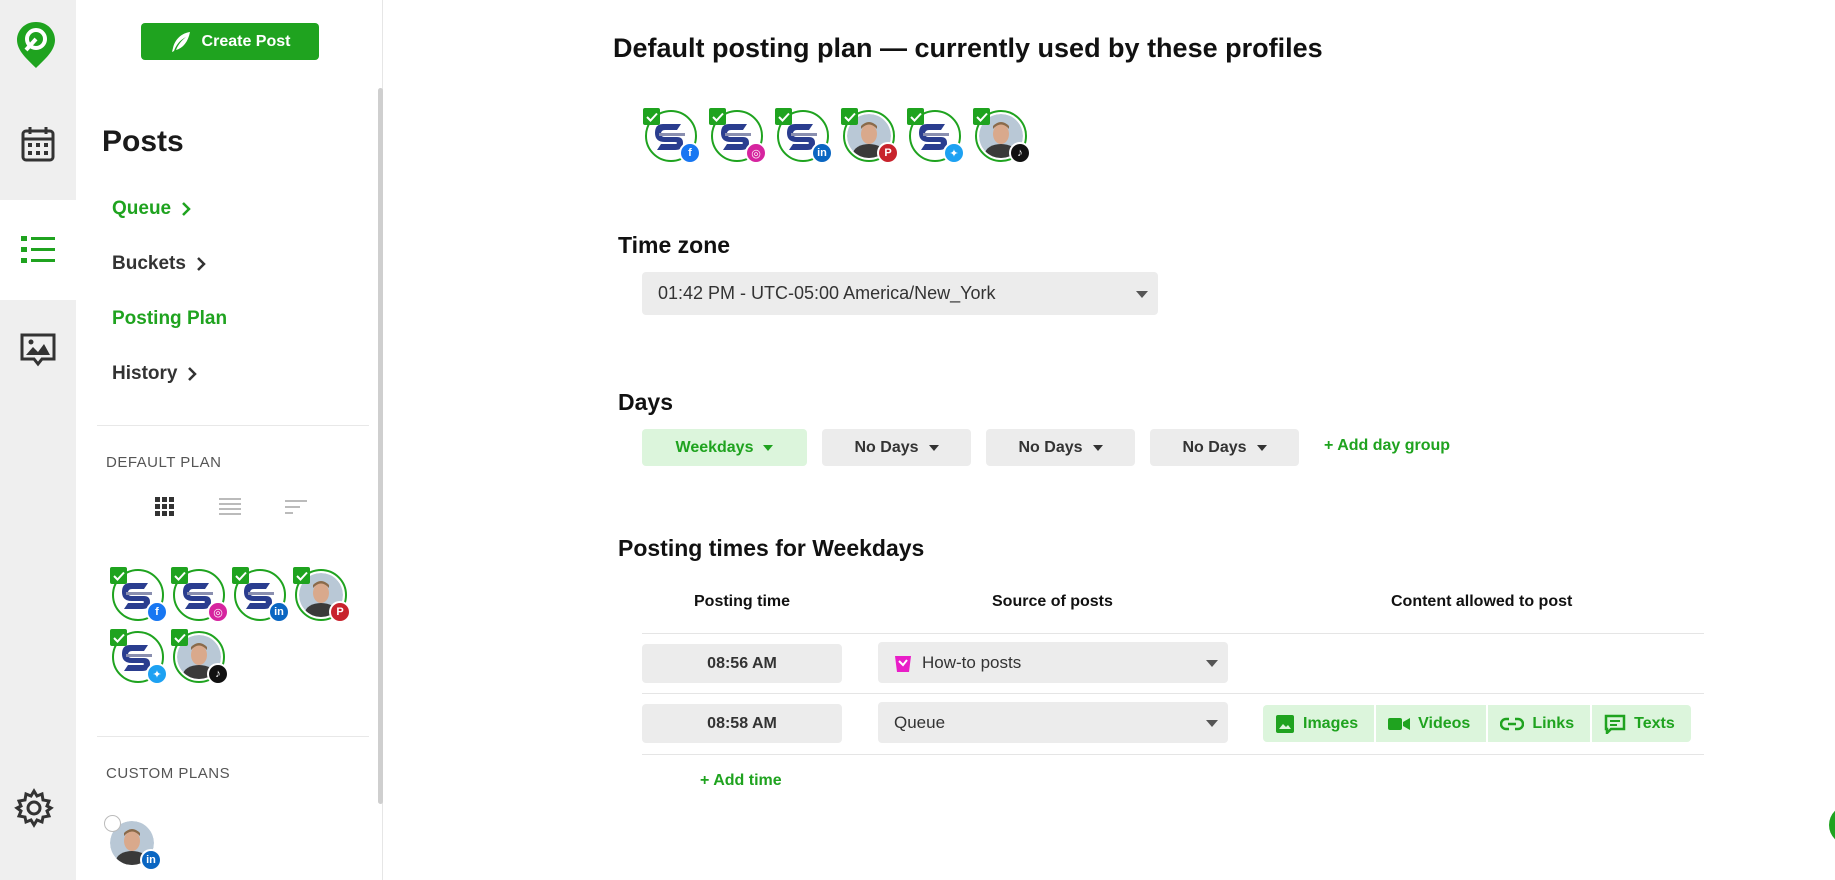 The height and width of the screenshot is (880, 1835). I want to click on custom-plans-label: CUSTOM PLANS, so click(168, 773).